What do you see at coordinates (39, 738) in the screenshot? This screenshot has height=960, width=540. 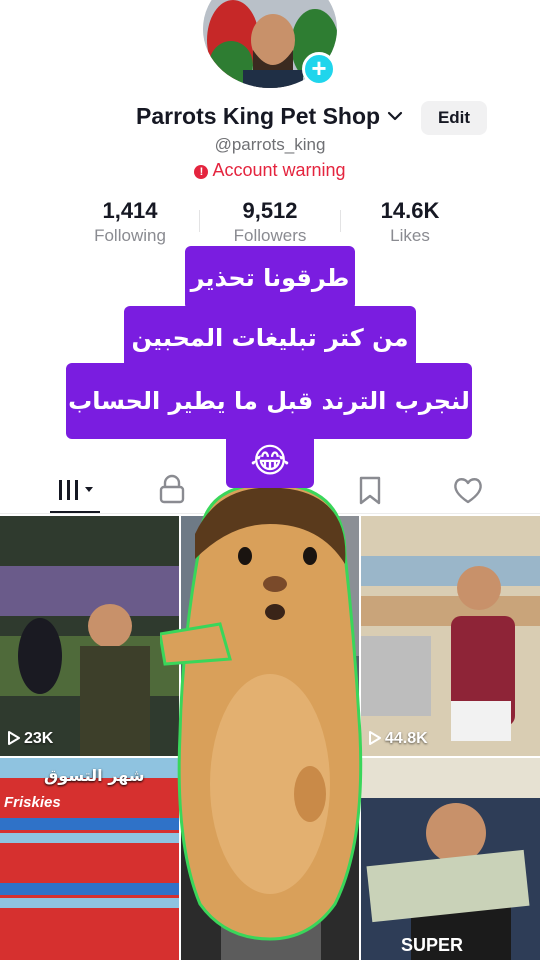 I see `view-count-value: 23K` at bounding box center [39, 738].